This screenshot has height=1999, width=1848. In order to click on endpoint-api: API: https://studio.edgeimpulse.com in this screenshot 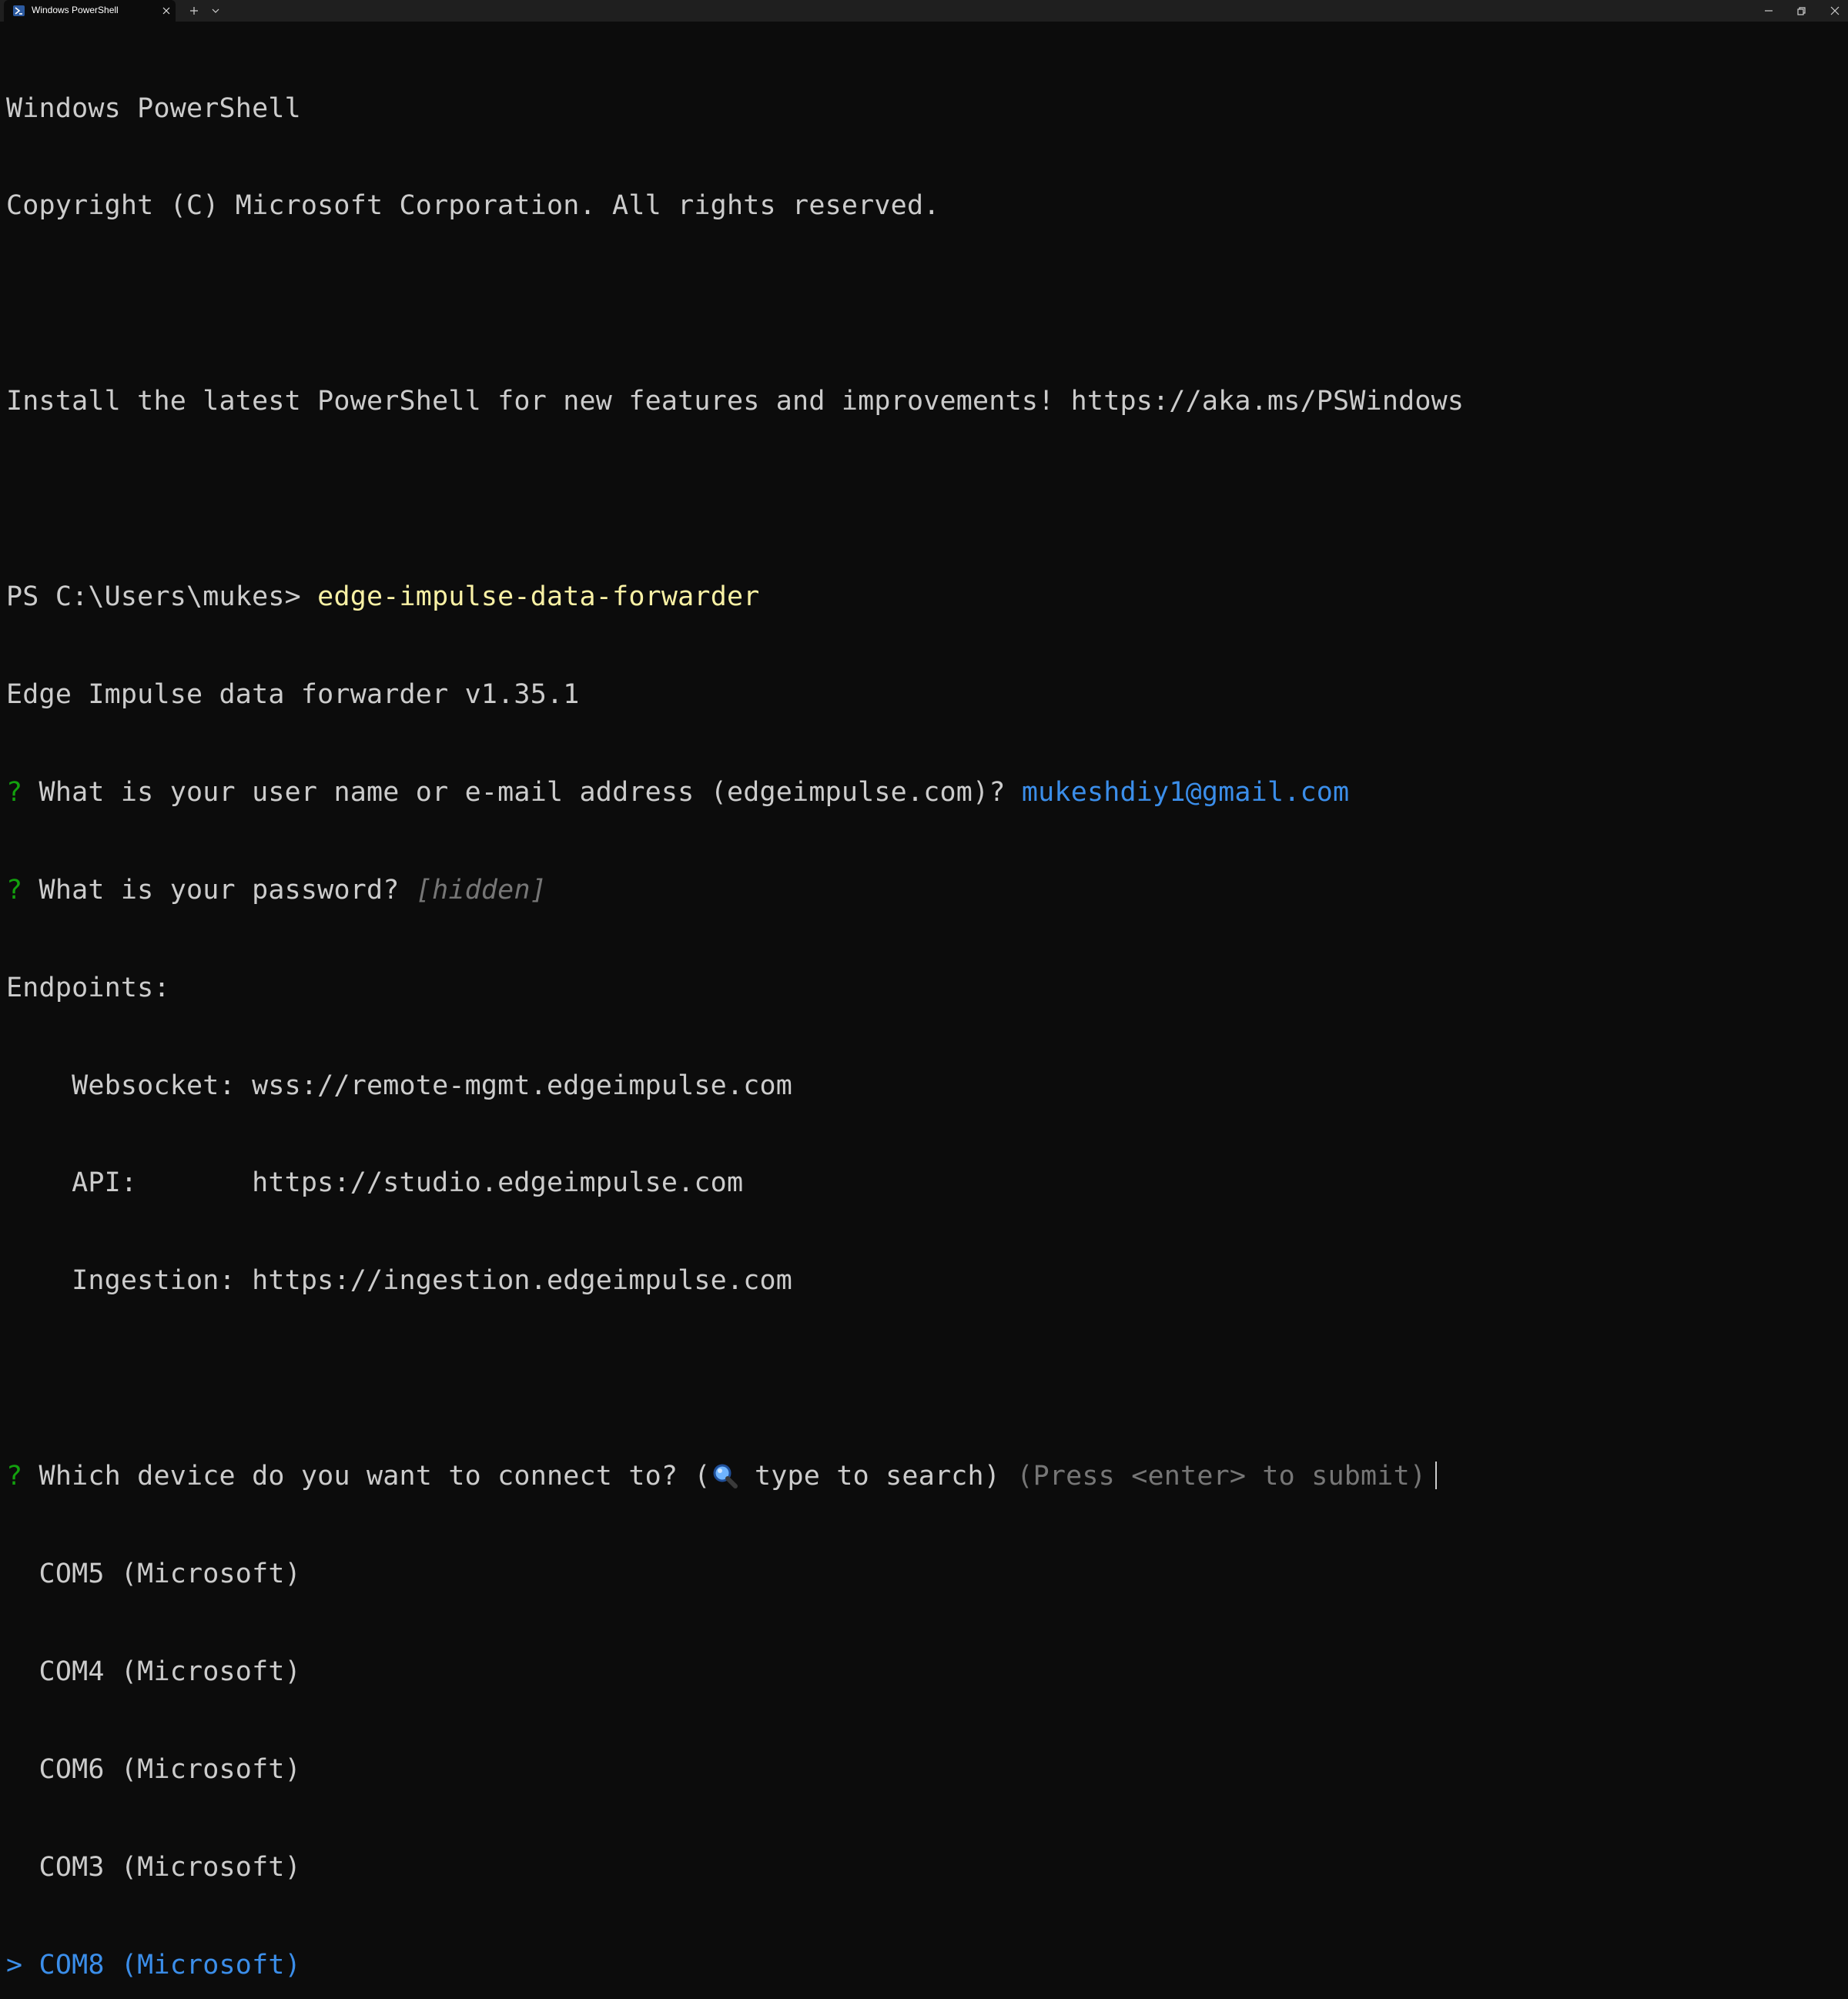, I will do `click(375, 1183)`.